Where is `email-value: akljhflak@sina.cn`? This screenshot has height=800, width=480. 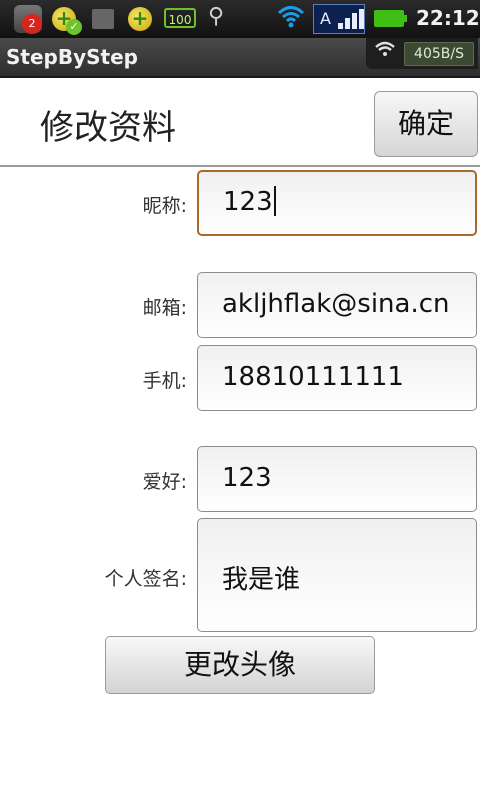 email-value: akljhflak@sina.cn is located at coordinates (336, 304).